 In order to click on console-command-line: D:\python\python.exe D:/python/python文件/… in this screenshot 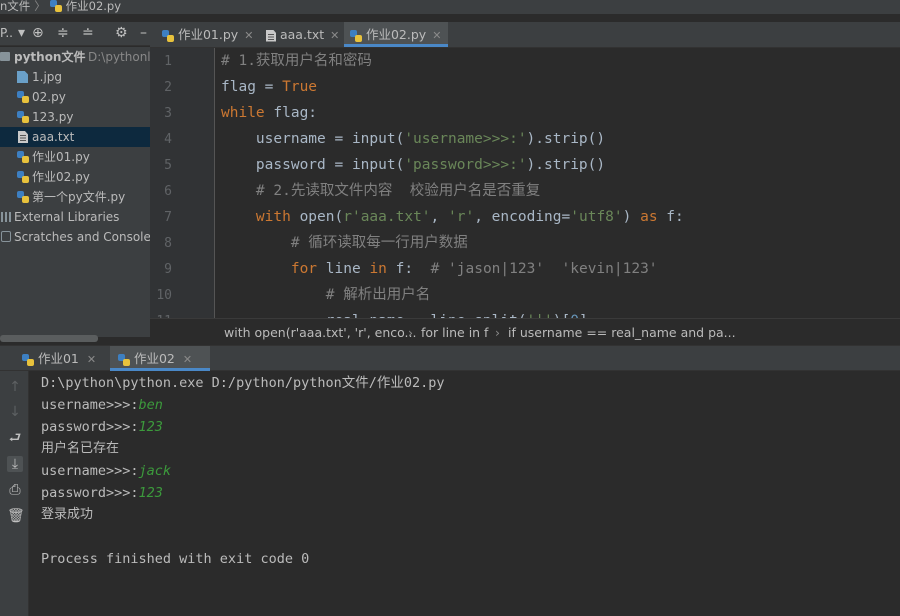, I will do `click(243, 383)`.